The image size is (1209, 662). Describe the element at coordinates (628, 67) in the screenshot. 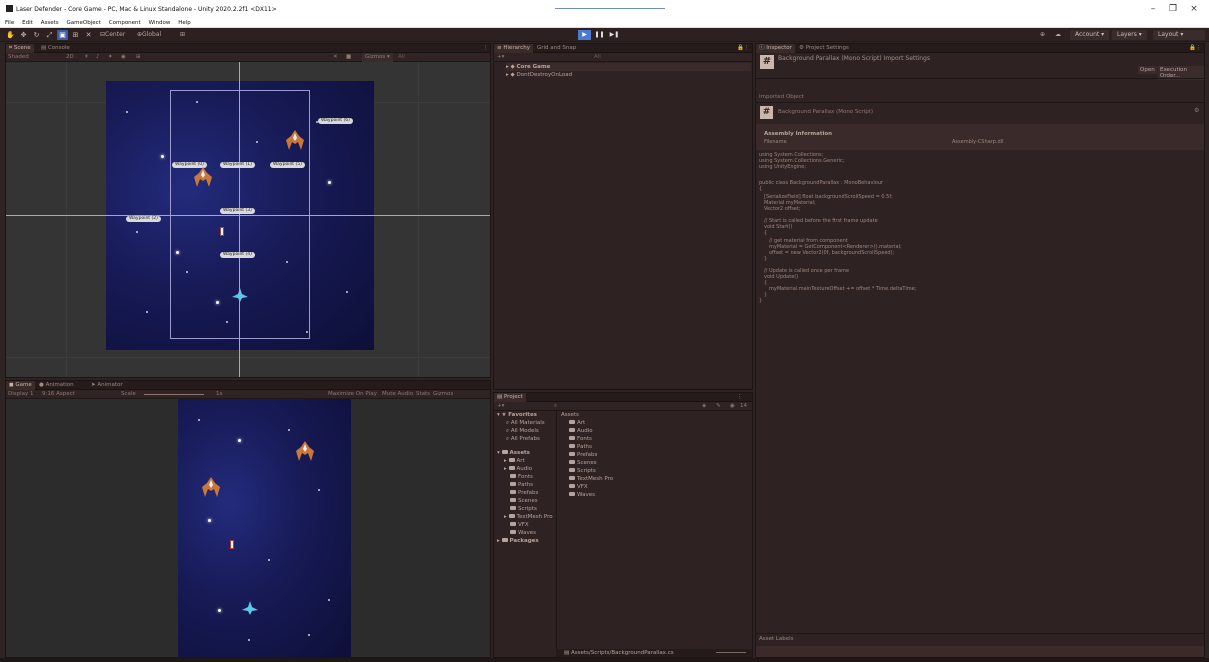

I see `hierarchy-item-core-game: ▸ ◆ Core Game` at that location.